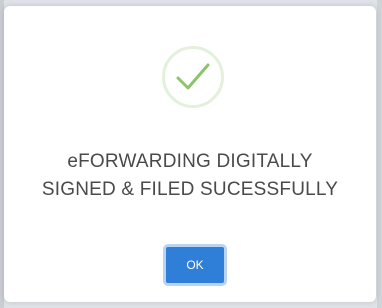 This screenshot has height=308, width=382. I want to click on checkmark-icon, so click(193, 76).